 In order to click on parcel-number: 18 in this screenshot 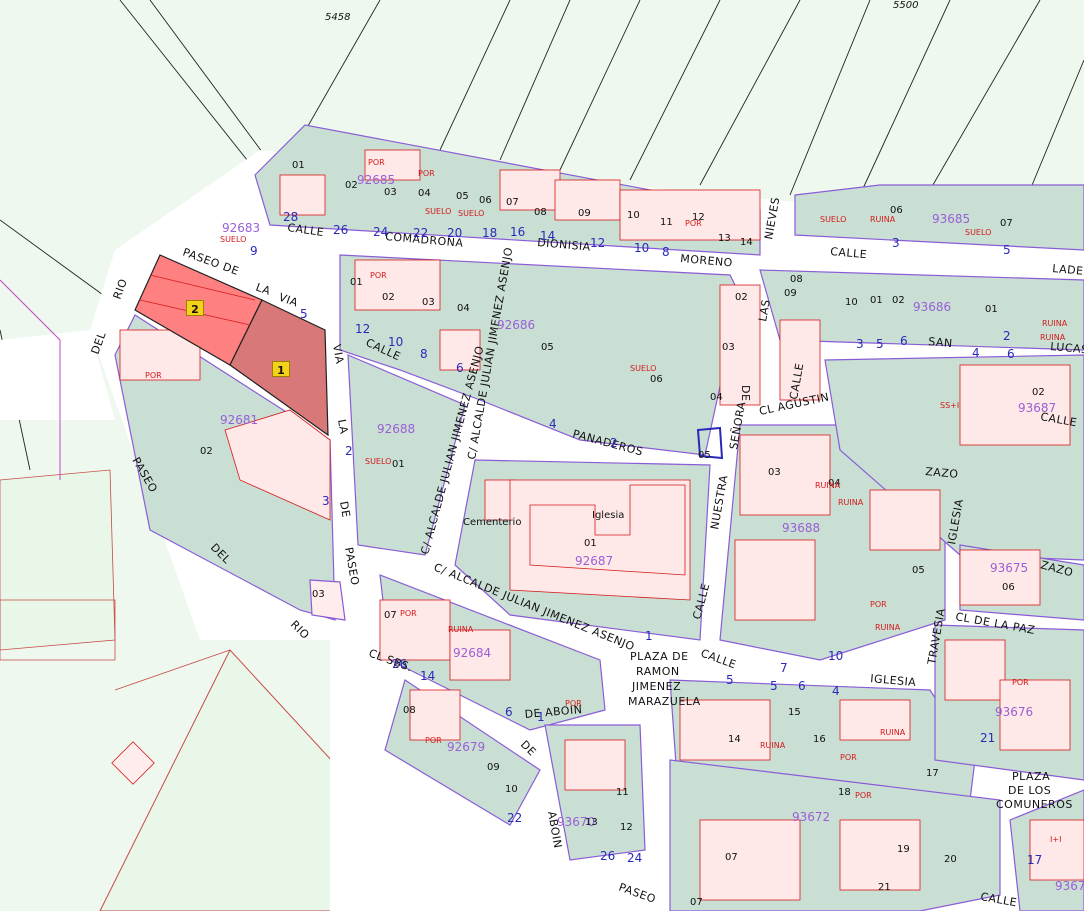, I will do `click(844, 792)`.